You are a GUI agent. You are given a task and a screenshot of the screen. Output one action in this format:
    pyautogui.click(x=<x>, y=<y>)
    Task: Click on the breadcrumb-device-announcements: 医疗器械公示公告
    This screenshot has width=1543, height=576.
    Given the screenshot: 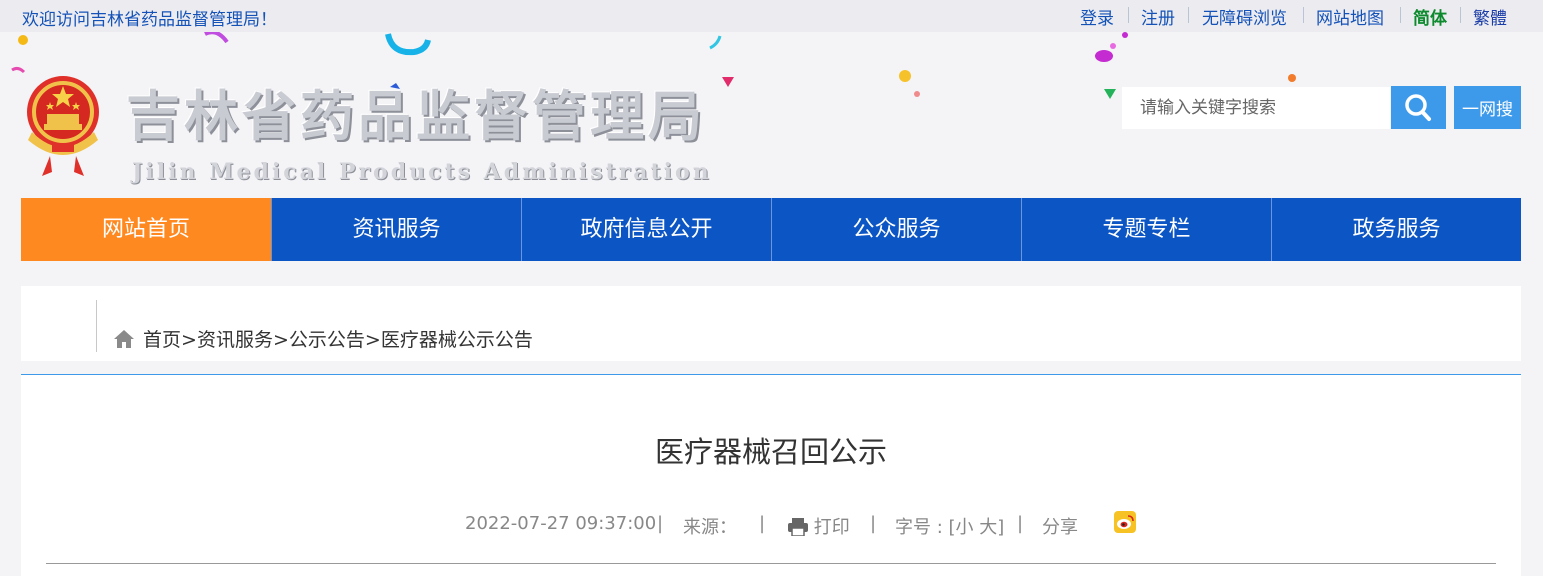 What is the action you would take?
    pyautogui.click(x=457, y=340)
    